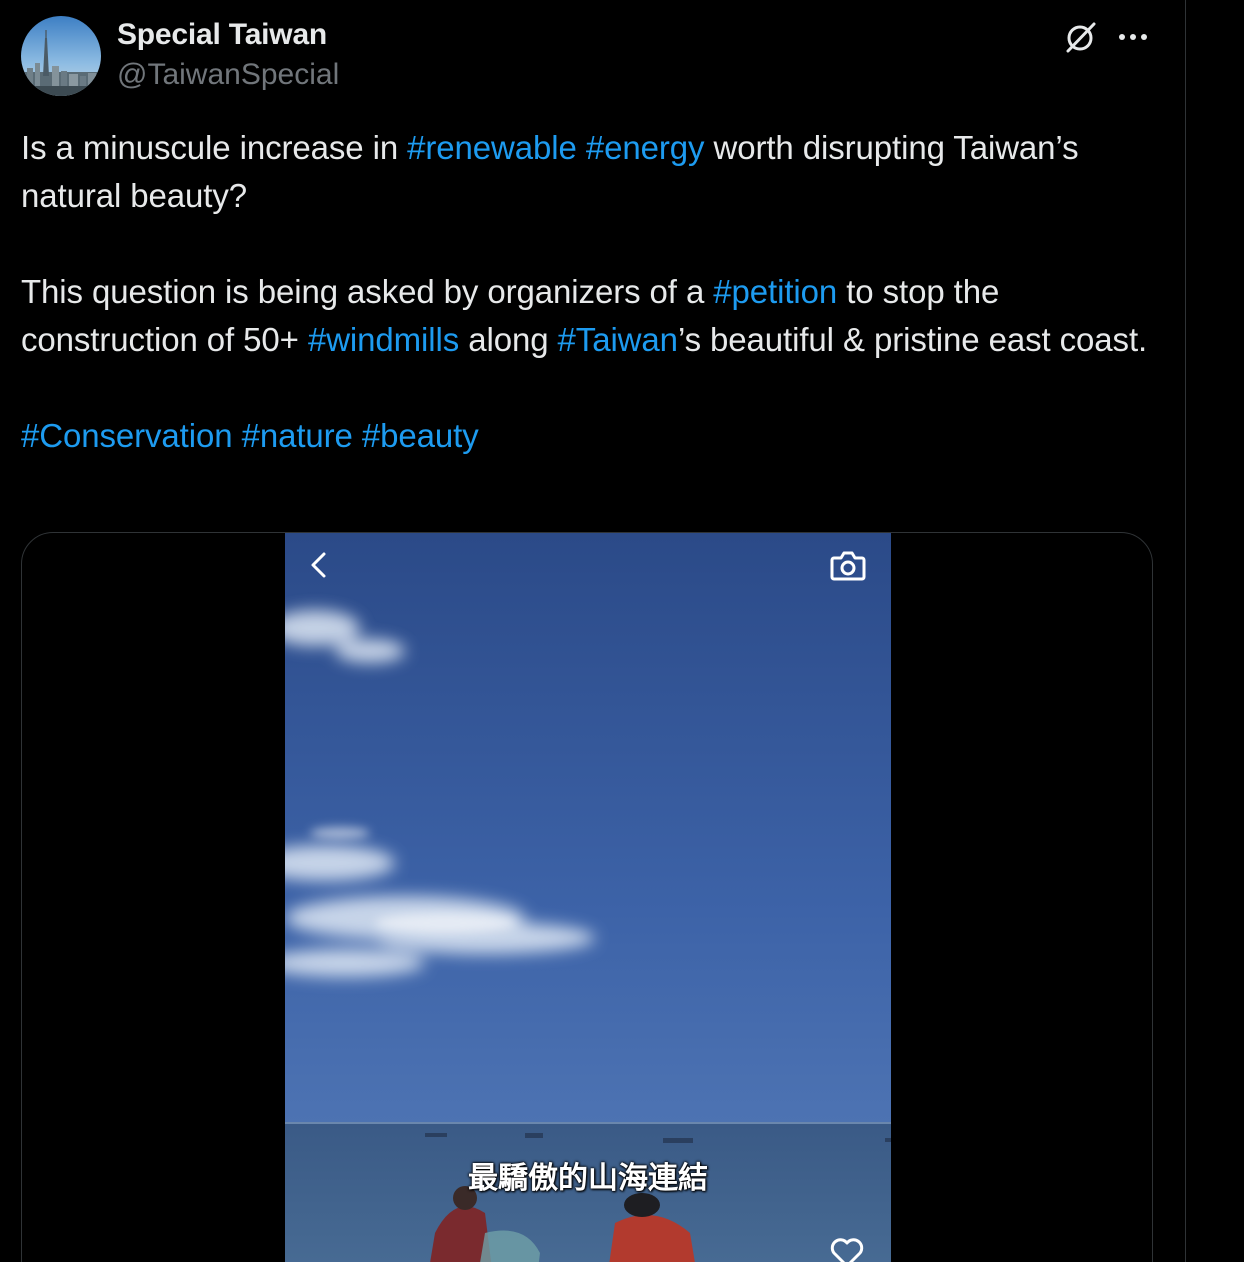 The height and width of the screenshot is (1262, 1244). I want to click on hashtag-link: #Taiwan, so click(618, 339).